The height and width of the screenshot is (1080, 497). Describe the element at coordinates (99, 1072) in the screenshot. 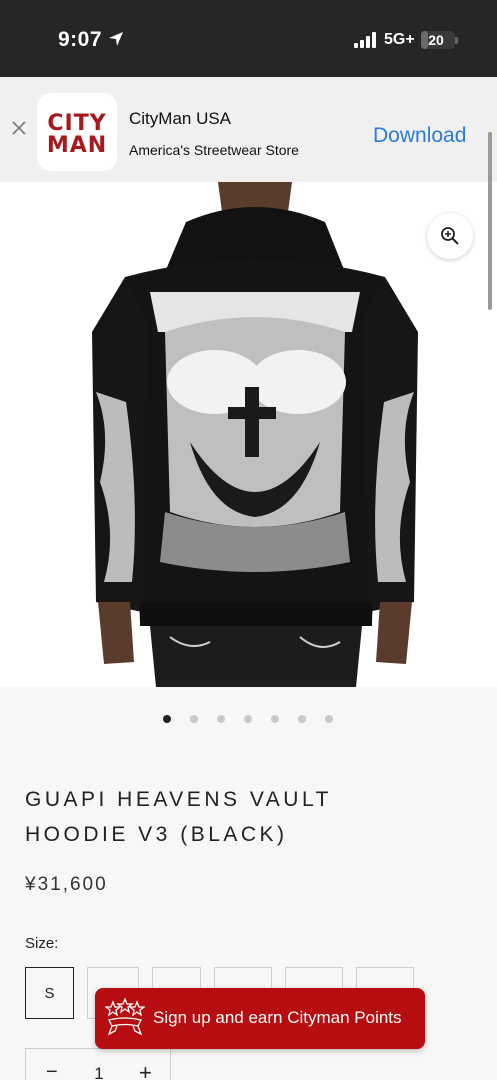

I see `quantity-value: 1` at that location.